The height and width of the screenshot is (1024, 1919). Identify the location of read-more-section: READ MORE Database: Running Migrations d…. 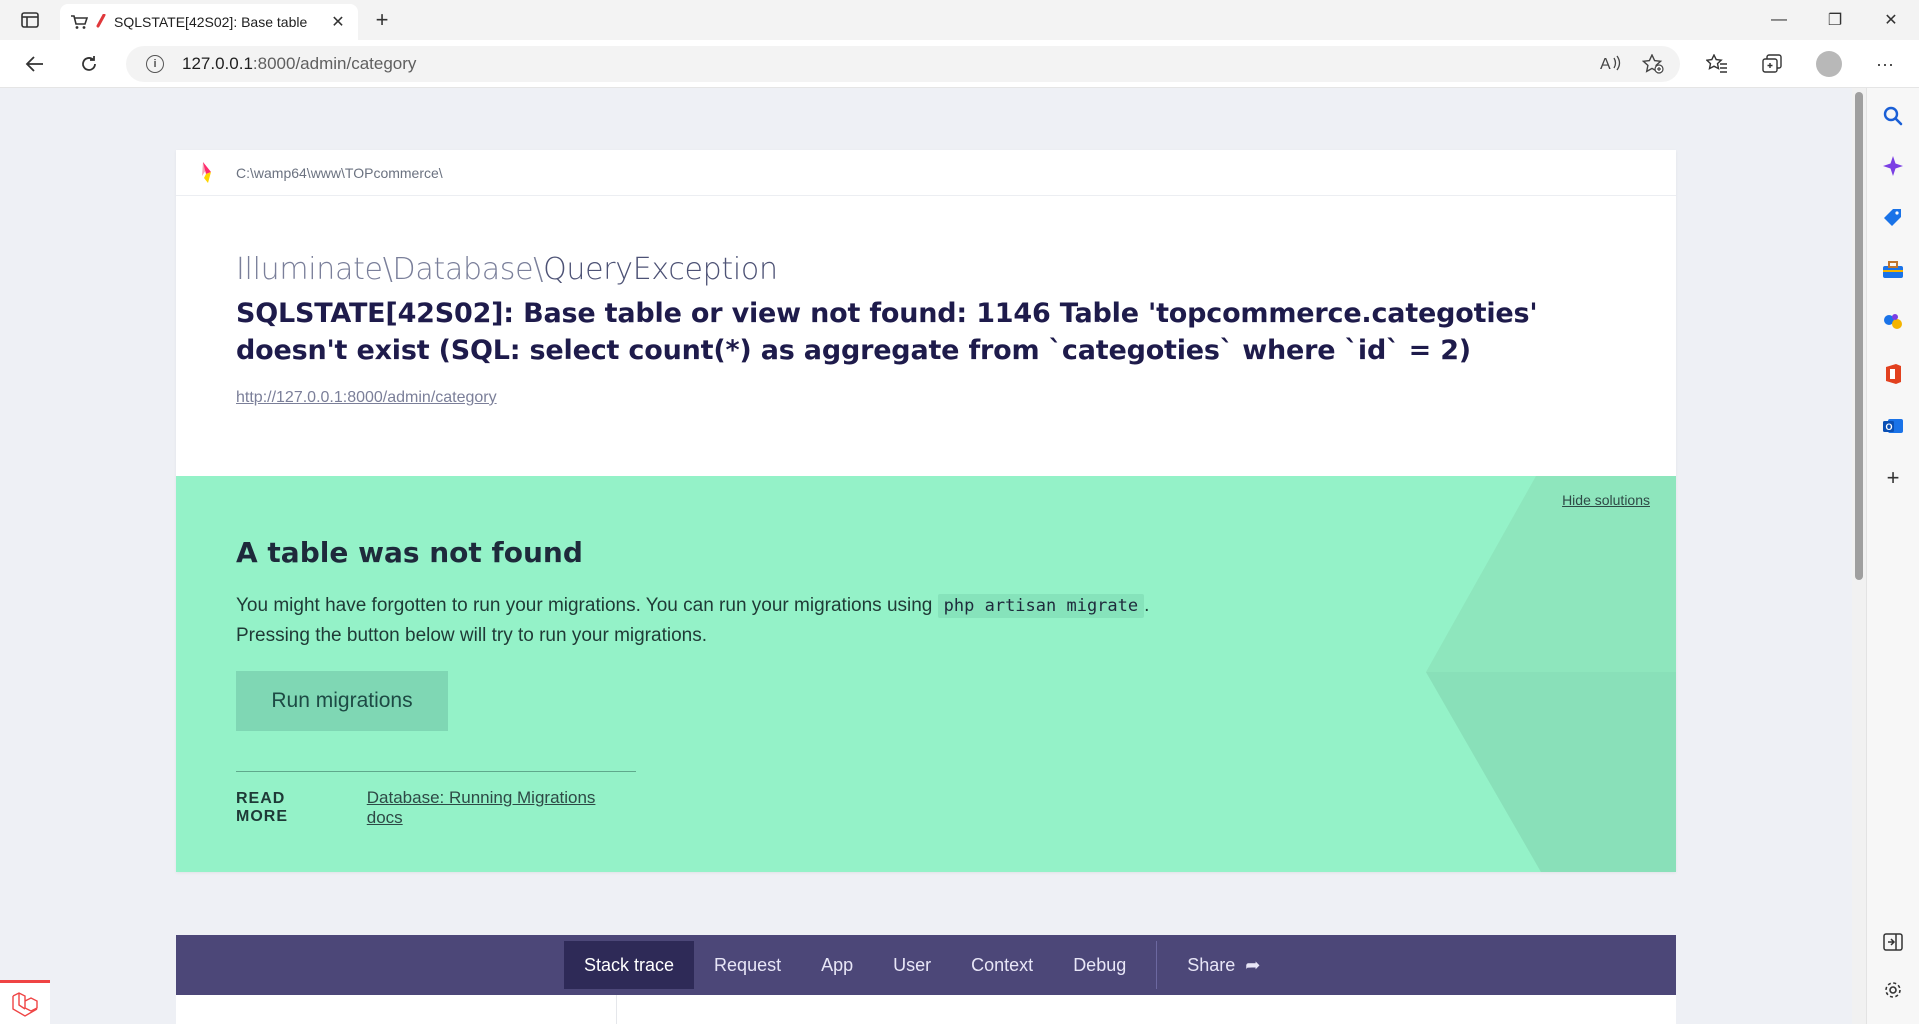
(436, 799).